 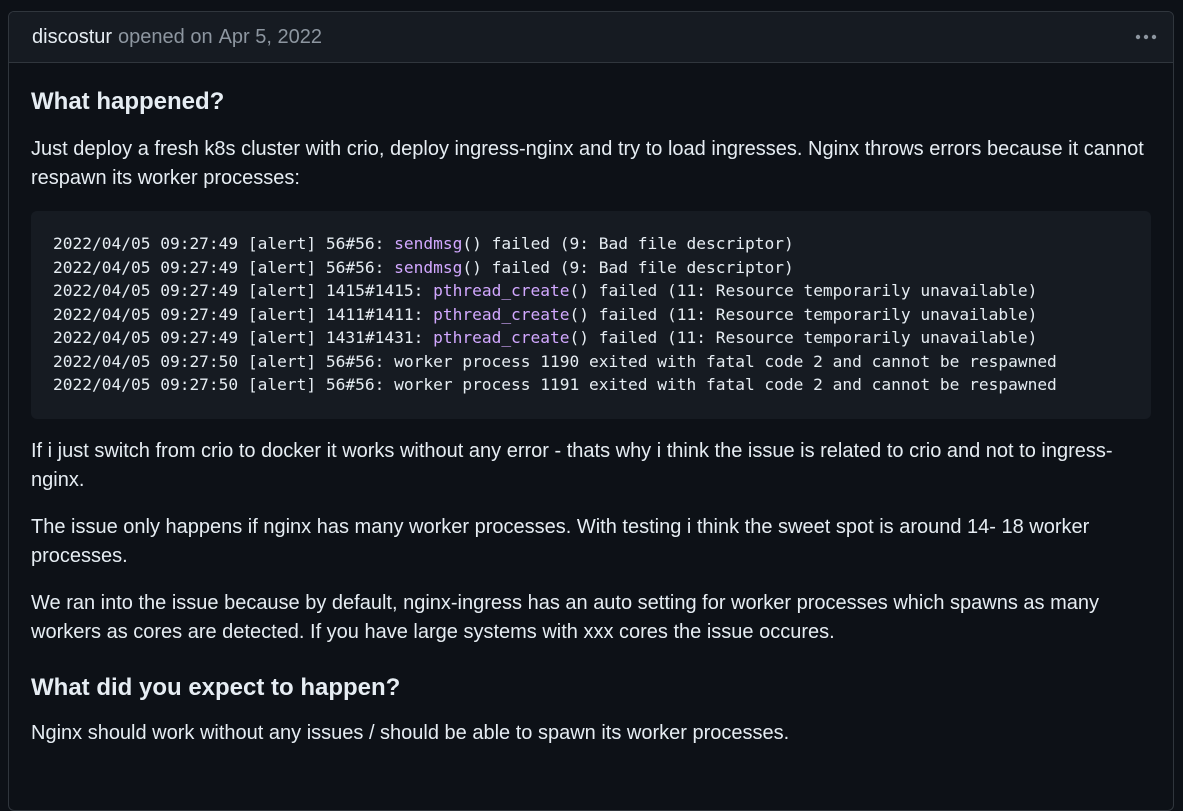 I want to click on comment-header: discostur opened on Apr 5, 2022, so click(x=591, y=37).